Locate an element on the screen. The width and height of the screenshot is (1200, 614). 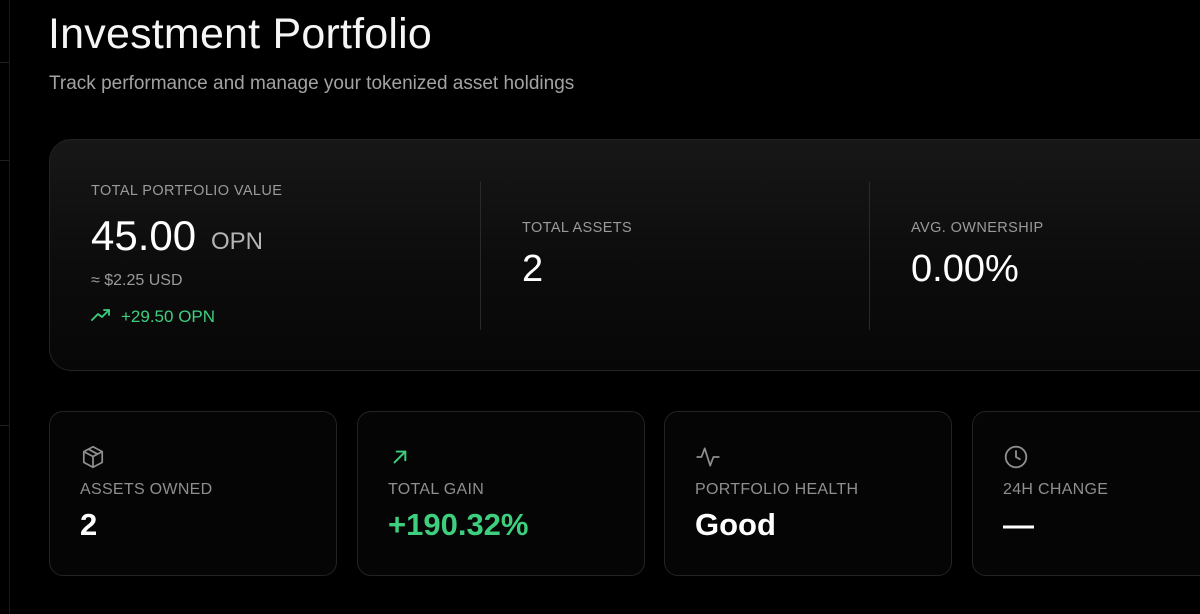
stat-label: TOTAL GAIN is located at coordinates (436, 489).